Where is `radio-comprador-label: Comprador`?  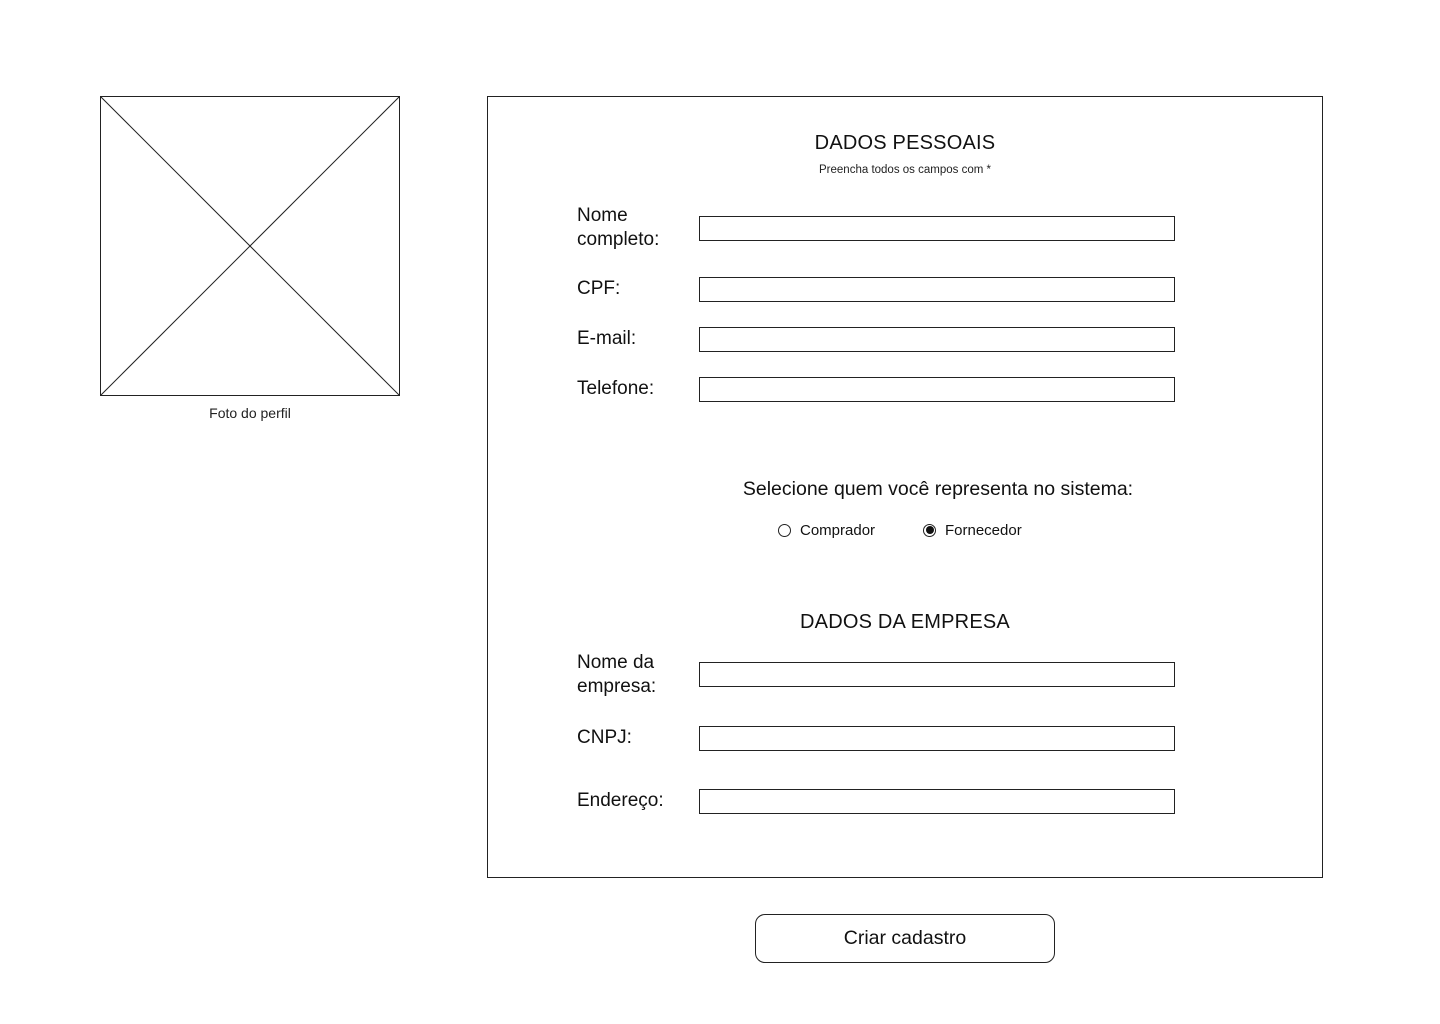
radio-comprador-label: Comprador is located at coordinates (838, 530).